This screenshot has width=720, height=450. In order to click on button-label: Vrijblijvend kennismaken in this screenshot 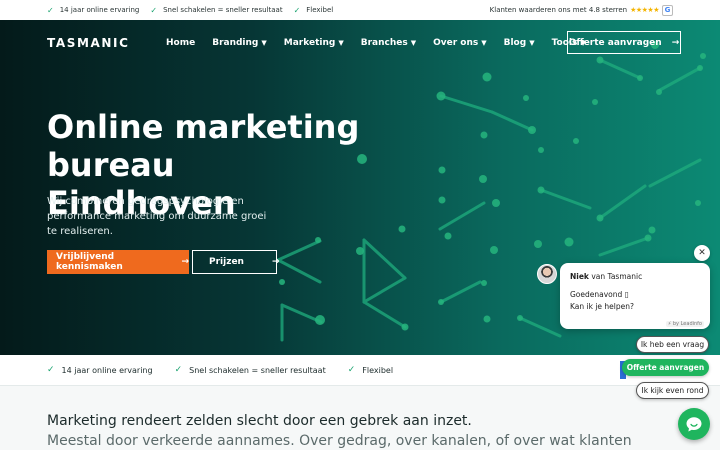, I will do `click(89, 262)`.